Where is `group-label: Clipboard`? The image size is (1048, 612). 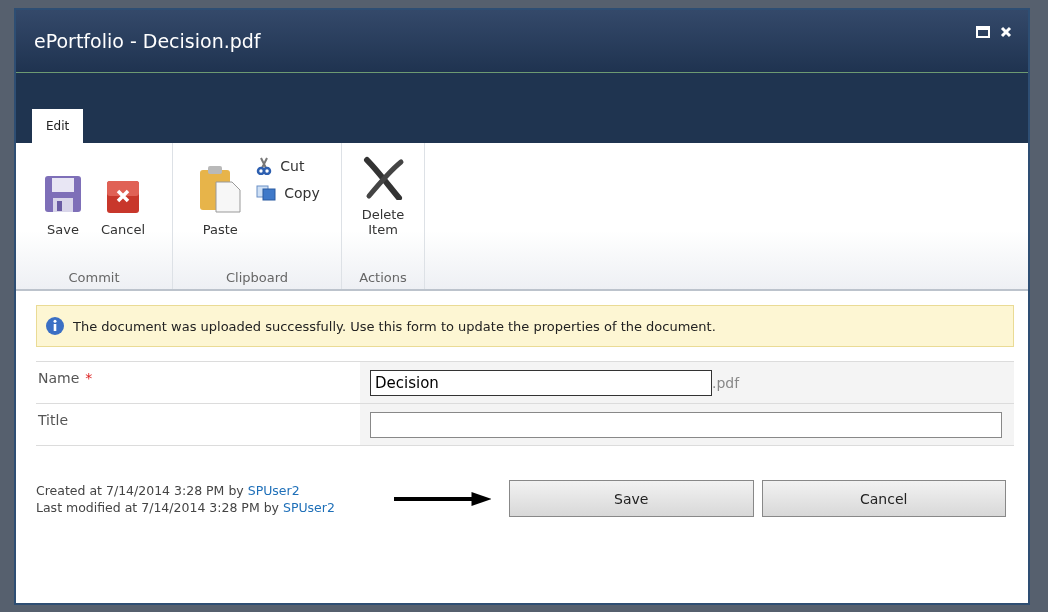 group-label: Clipboard is located at coordinates (257, 277).